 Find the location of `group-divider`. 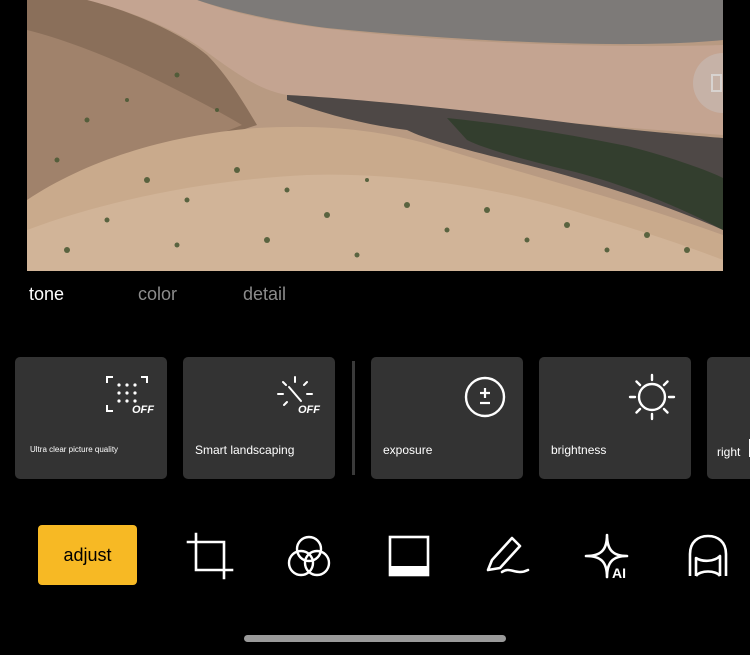

group-divider is located at coordinates (353, 418).